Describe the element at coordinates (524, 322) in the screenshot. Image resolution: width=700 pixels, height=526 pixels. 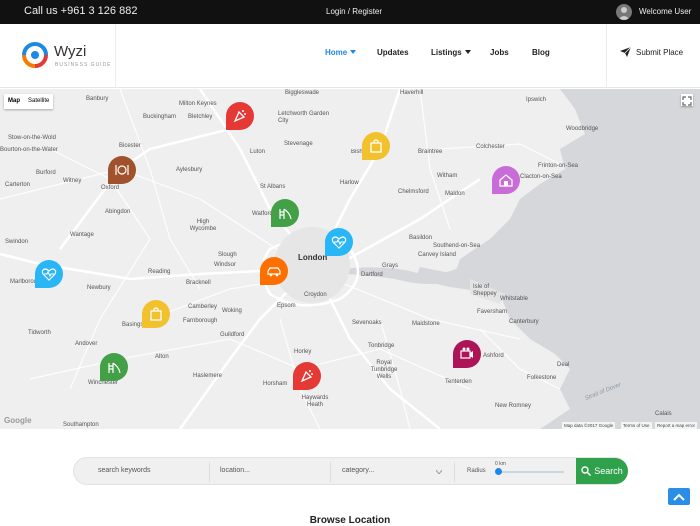
I see `map-city-label: Canterbury` at that location.